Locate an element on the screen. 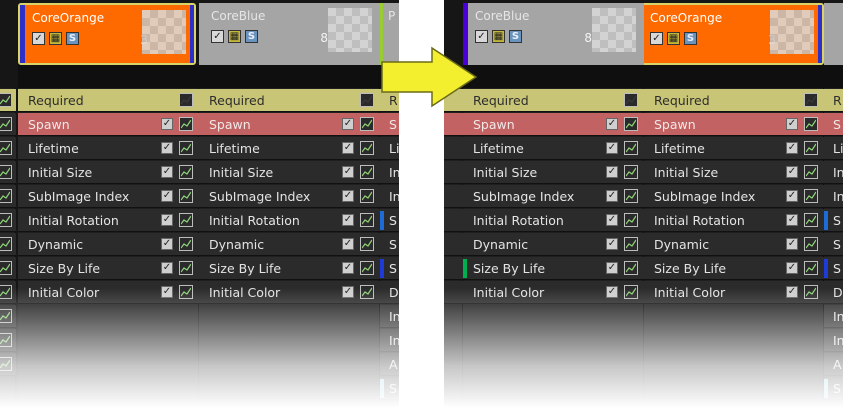  module-row: Li is located at coordinates (389, 148).